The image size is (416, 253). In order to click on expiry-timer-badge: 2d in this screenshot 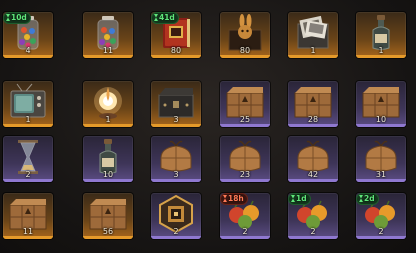, I will do `click(367, 199)`.